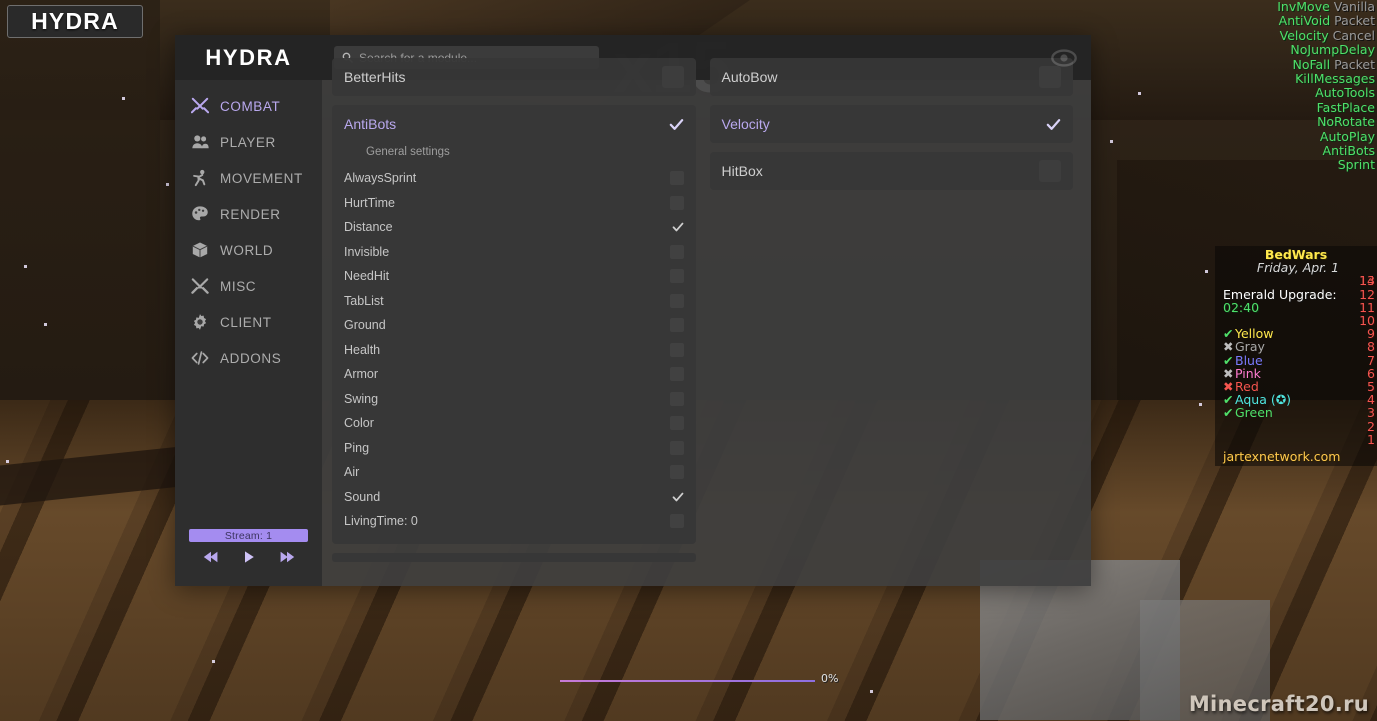 This screenshot has height=721, width=1377. I want to click on sidebar-item-misc: MISC, so click(248, 286).